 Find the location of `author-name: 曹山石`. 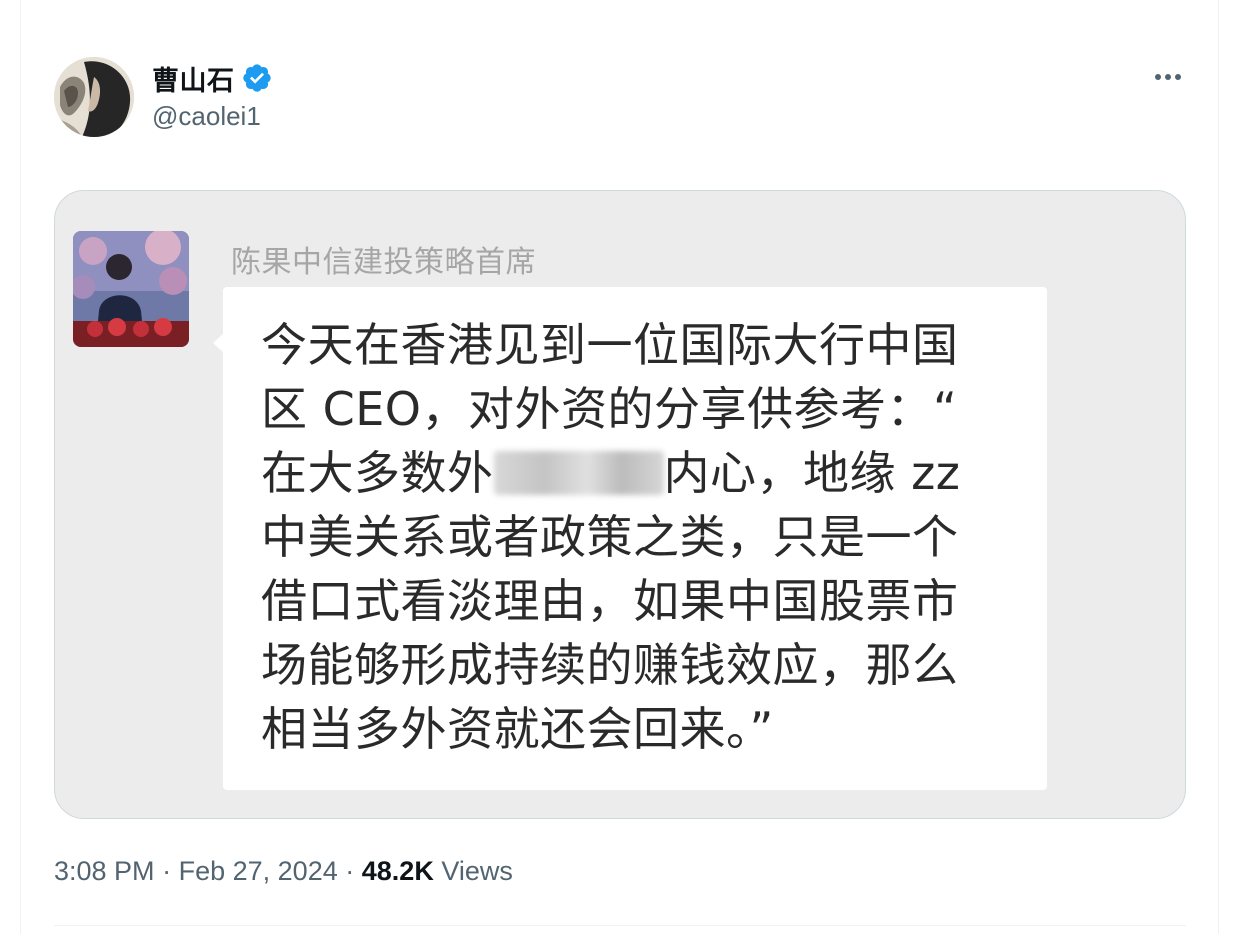

author-name: 曹山石 is located at coordinates (193, 78).